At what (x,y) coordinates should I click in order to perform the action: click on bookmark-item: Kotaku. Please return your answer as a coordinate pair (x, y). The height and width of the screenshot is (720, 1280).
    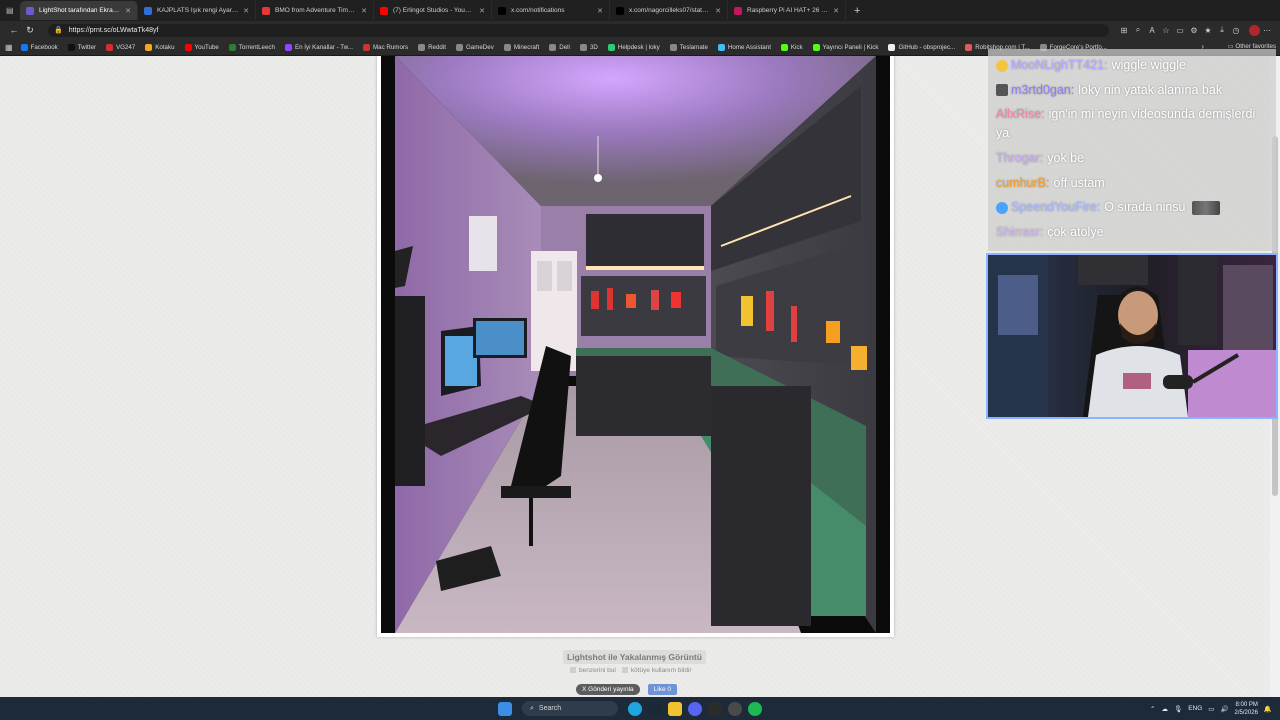
    Looking at the image, I should click on (160, 47).